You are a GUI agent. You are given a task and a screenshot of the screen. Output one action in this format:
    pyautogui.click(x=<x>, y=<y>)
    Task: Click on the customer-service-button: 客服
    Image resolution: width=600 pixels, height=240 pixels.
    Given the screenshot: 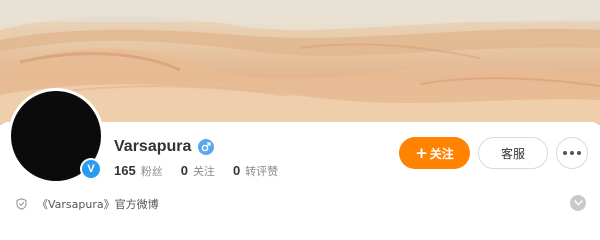 What is the action you would take?
    pyautogui.click(x=513, y=153)
    